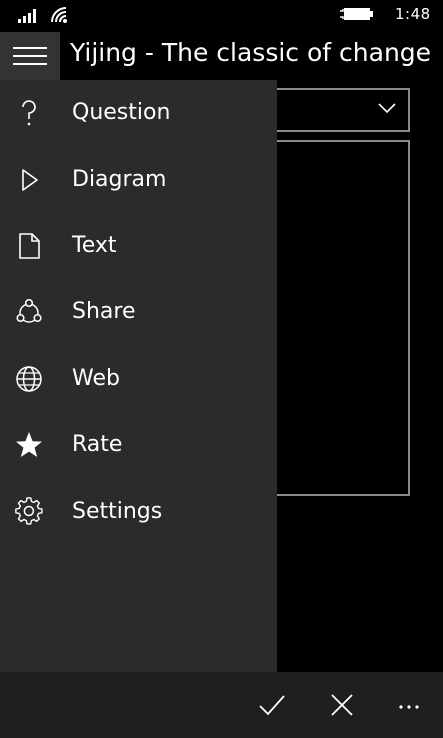  What do you see at coordinates (138, 379) in the screenshot?
I see `nav-item-web: Web` at bounding box center [138, 379].